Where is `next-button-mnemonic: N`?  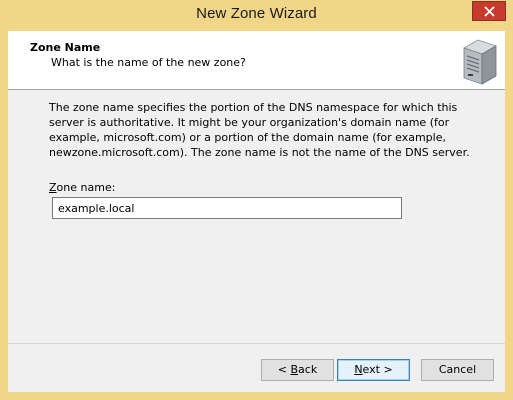
next-button-mnemonic: N is located at coordinates (358, 369).